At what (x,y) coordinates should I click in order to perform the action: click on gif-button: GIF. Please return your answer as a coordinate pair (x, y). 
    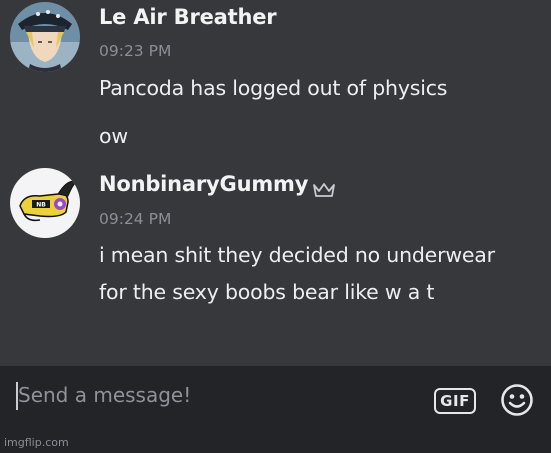
    Looking at the image, I should click on (455, 401).